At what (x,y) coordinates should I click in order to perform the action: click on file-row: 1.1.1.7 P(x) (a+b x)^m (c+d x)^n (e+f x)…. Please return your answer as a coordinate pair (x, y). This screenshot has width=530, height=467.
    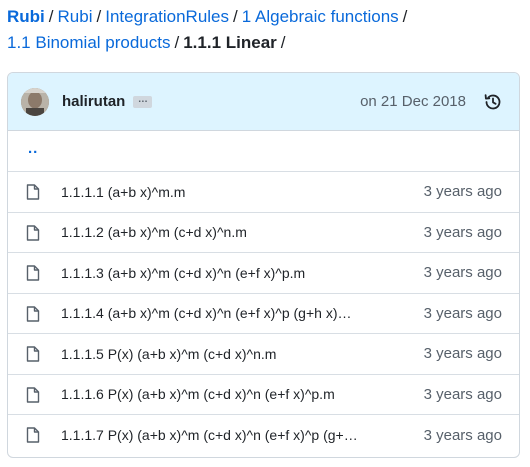
    Looking at the image, I should click on (263, 435).